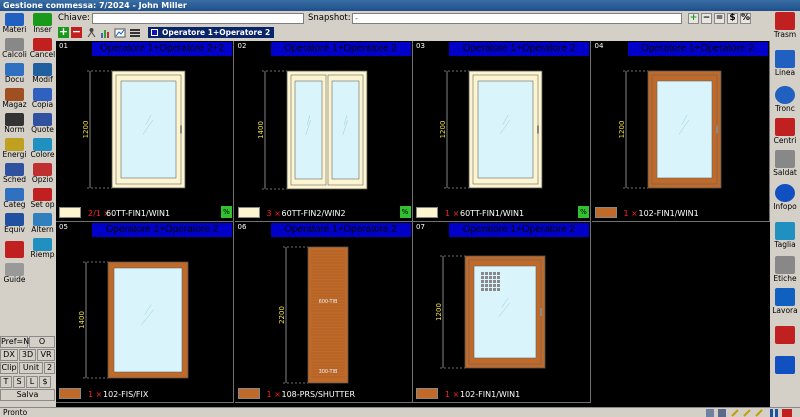  I want to click on left-tool-label: Inser, so click(42, 29).